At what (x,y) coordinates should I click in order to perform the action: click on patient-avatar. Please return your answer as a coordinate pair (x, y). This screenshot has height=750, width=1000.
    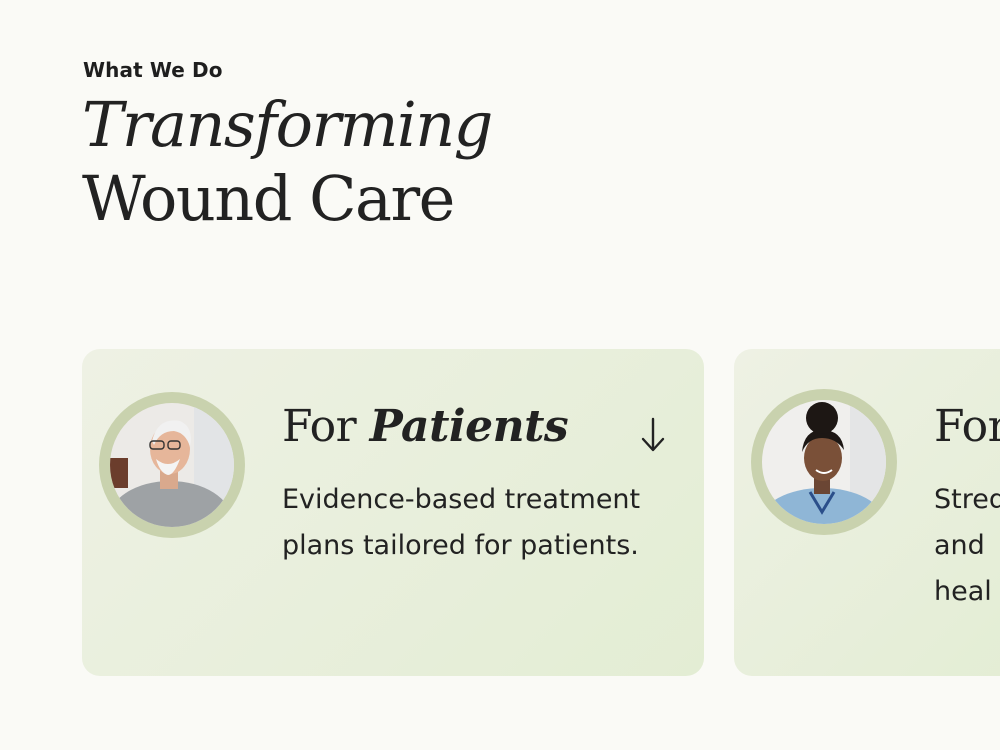
    Looking at the image, I should click on (172, 465).